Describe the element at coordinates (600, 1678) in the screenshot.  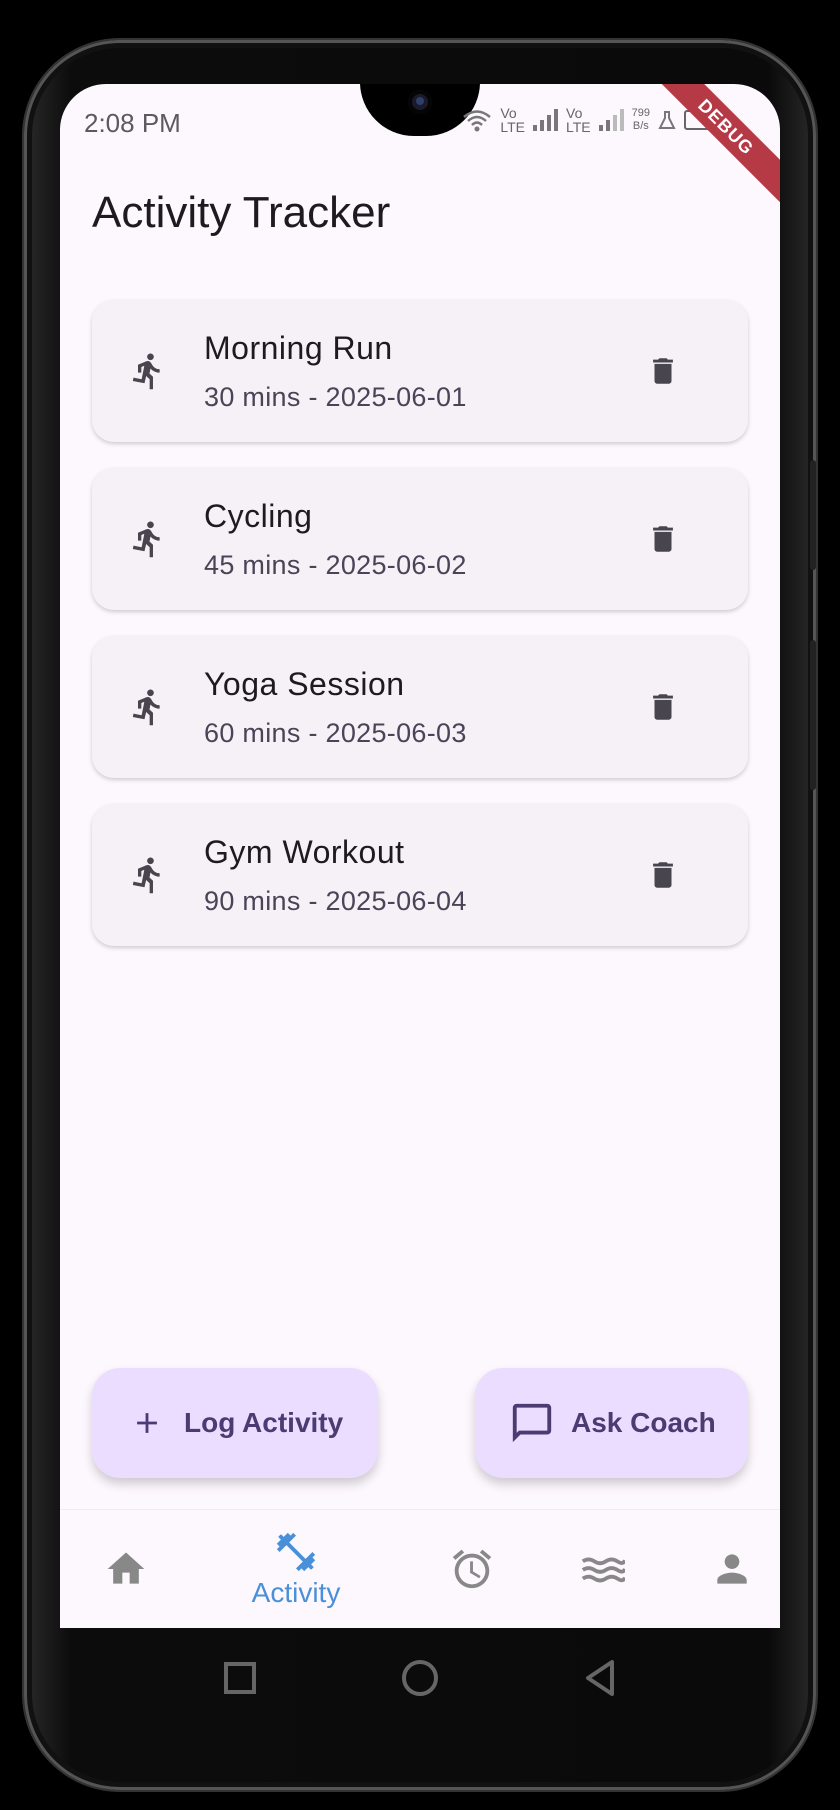
I see `back-icon` at that location.